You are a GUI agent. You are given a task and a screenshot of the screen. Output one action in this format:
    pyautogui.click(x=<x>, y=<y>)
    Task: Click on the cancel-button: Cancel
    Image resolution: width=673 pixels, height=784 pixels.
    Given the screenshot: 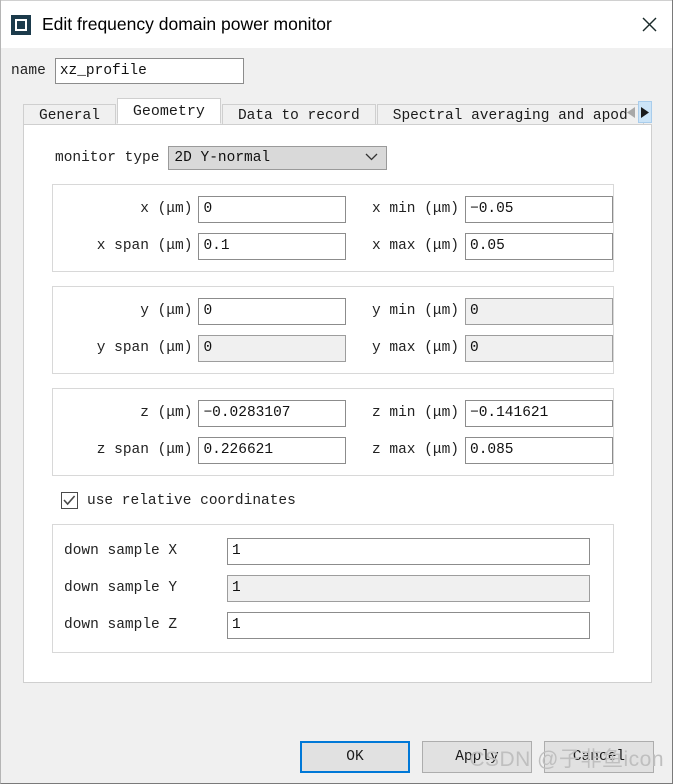 What is the action you would take?
    pyautogui.click(x=599, y=757)
    